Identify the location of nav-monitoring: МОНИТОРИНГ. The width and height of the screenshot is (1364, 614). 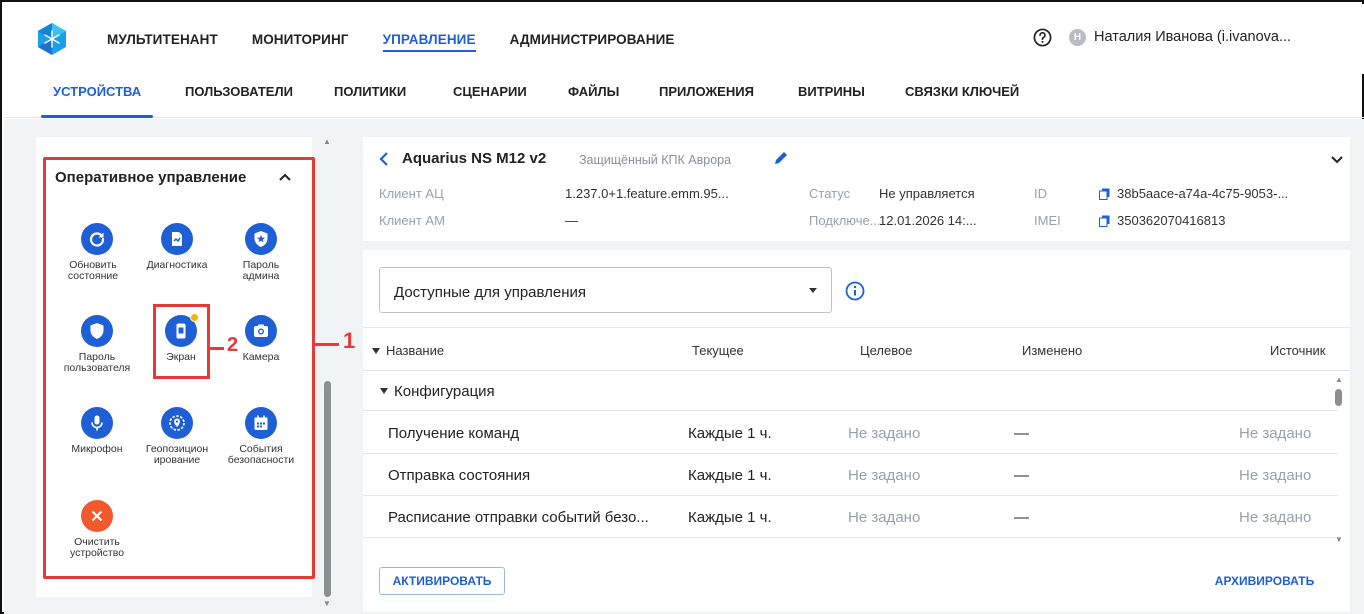
(300, 39).